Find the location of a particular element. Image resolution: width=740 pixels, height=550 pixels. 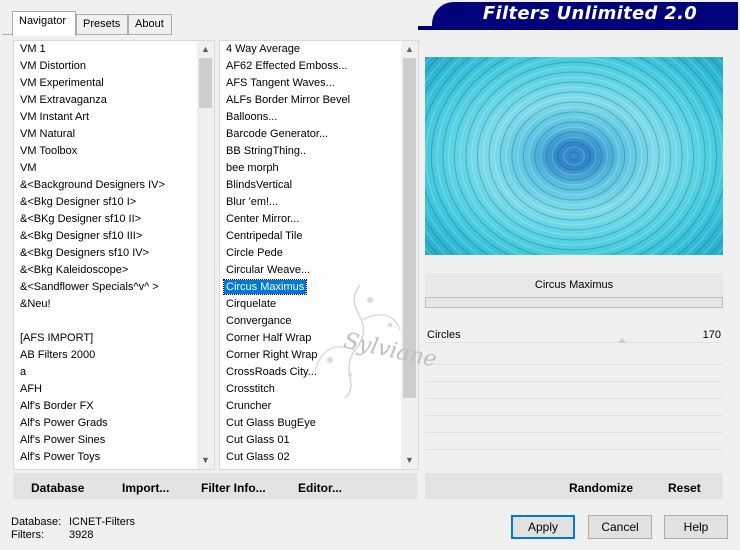

filter-item-label: BlindsVertical is located at coordinates (259, 185).